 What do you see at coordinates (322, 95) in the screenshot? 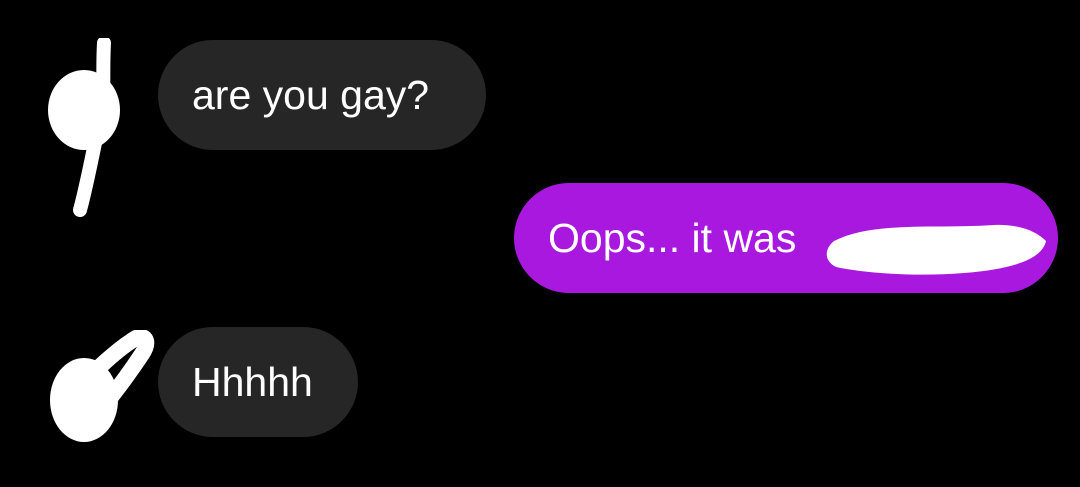
I see `message-bubble-incoming: are you gay?` at bounding box center [322, 95].